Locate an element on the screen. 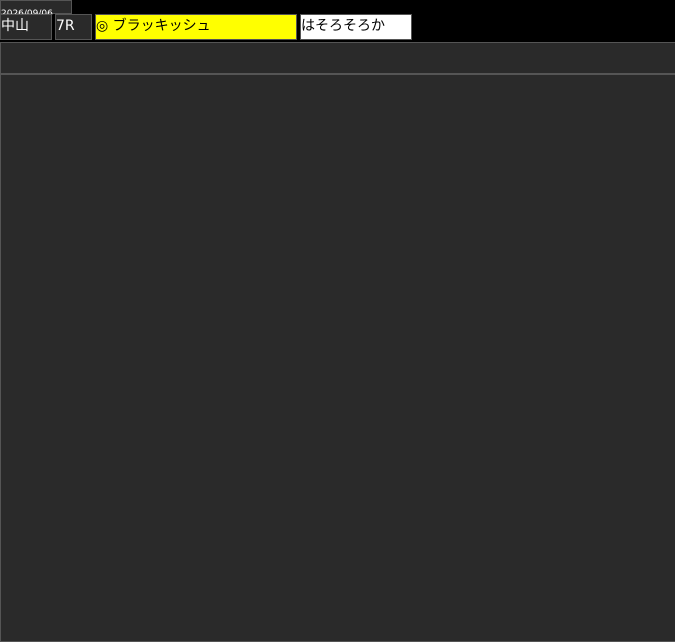  header-tagline: はそろそろか is located at coordinates (356, 27).